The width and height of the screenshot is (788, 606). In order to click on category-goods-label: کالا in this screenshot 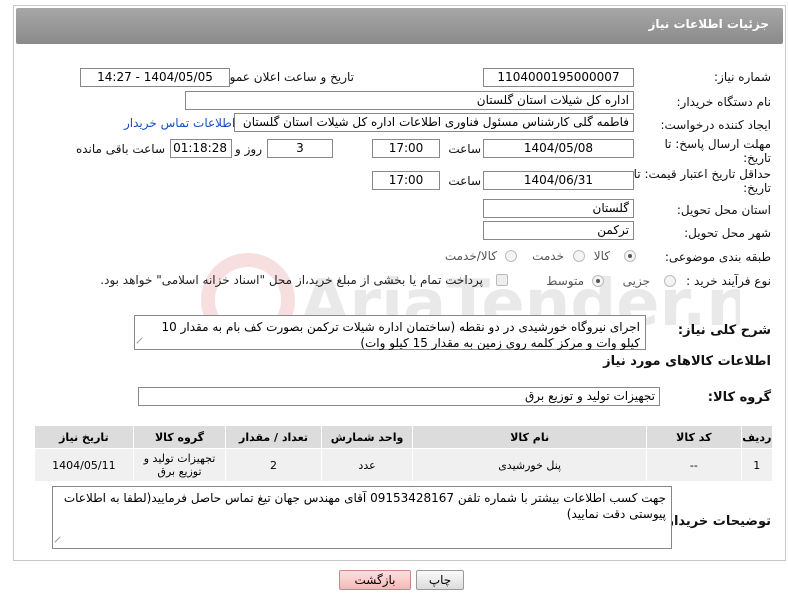, I will do `click(601, 256)`.